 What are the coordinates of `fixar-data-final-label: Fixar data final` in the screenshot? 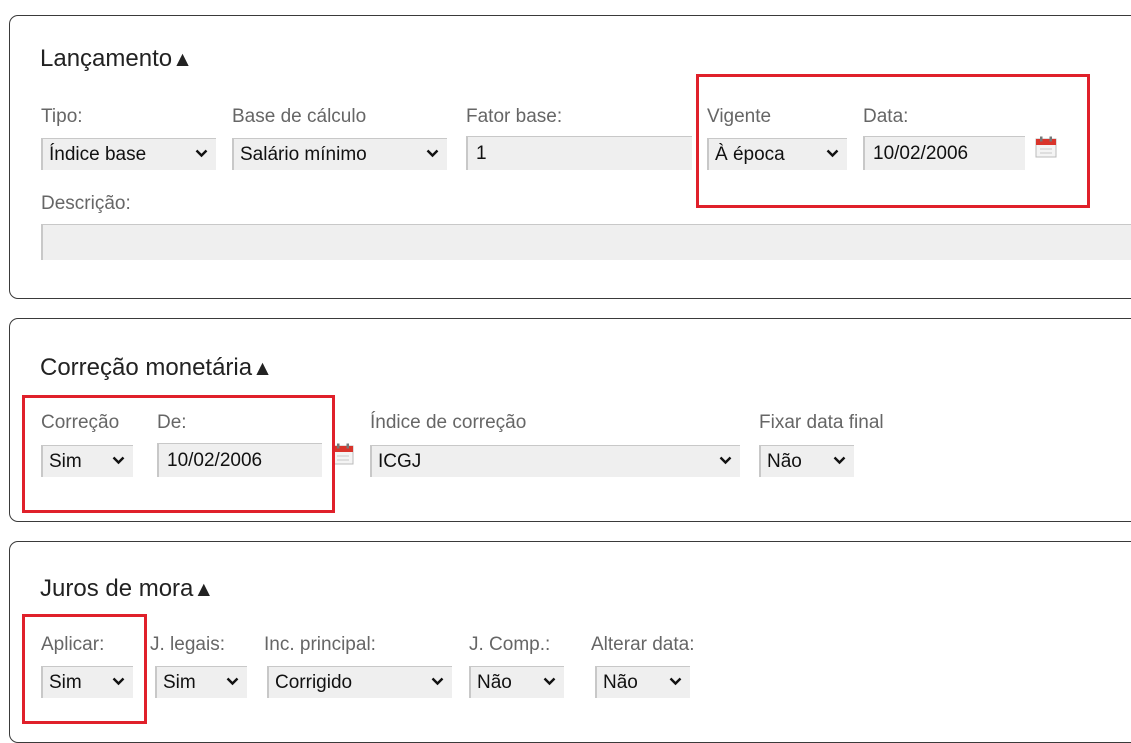 It's located at (821, 422).